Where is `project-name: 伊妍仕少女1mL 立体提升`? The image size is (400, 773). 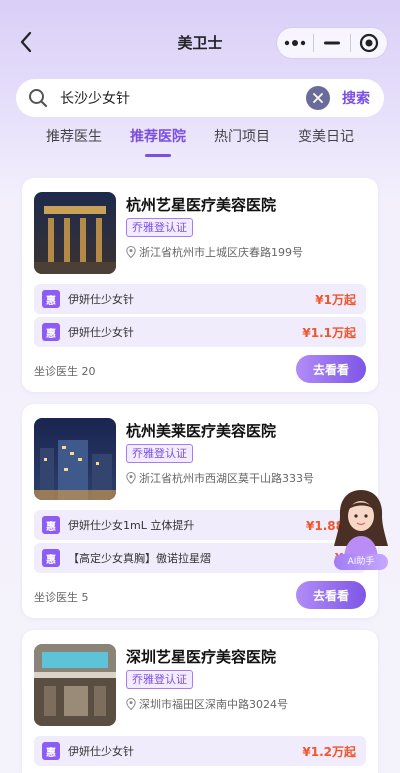 project-name: 伊妍仕少女1mL 立体提升 is located at coordinates (131, 525).